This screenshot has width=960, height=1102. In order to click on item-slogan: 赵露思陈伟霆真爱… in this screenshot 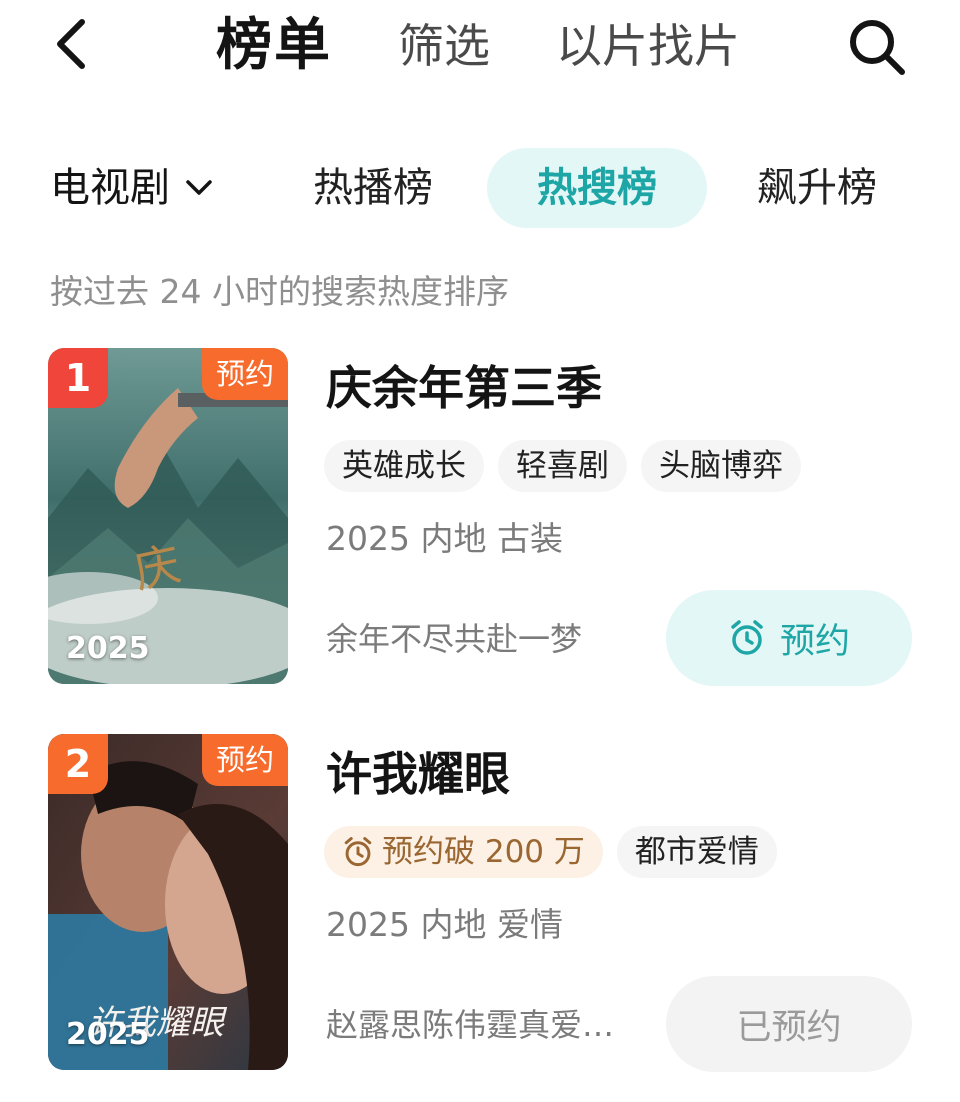, I will do `click(470, 1025)`.